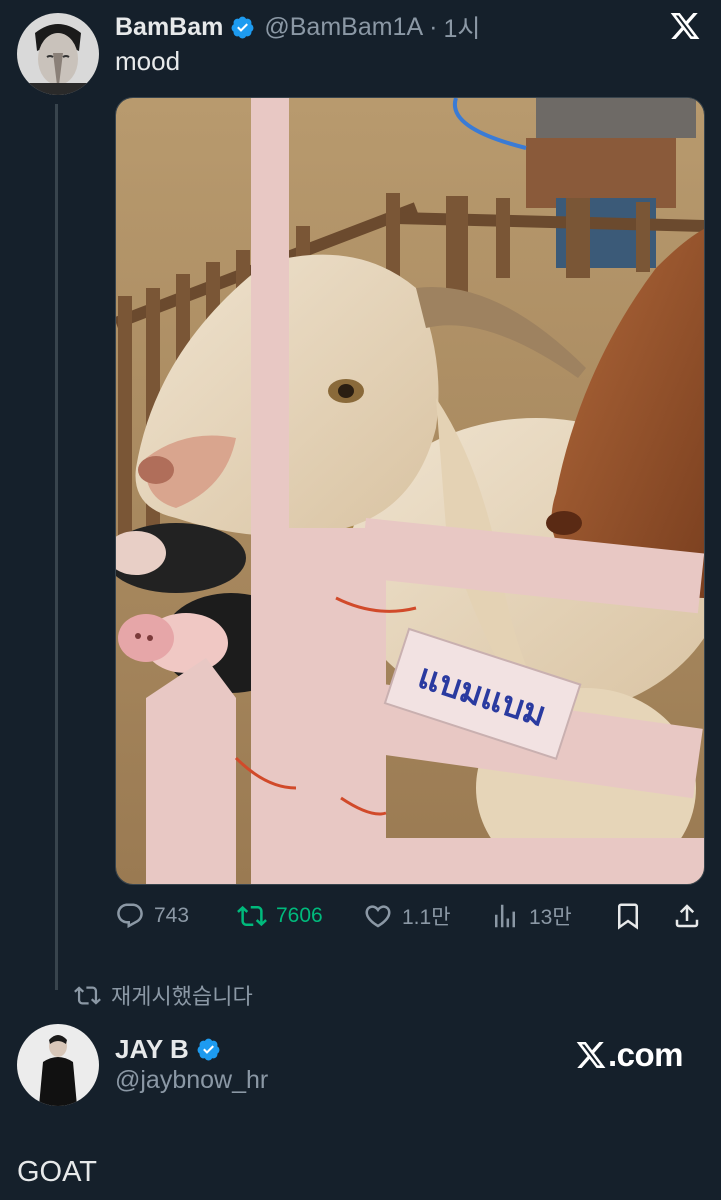 Image resolution: width=721 pixels, height=1200 pixels. What do you see at coordinates (426, 917) in the screenshot?
I see `like-count: 1.1만` at bounding box center [426, 917].